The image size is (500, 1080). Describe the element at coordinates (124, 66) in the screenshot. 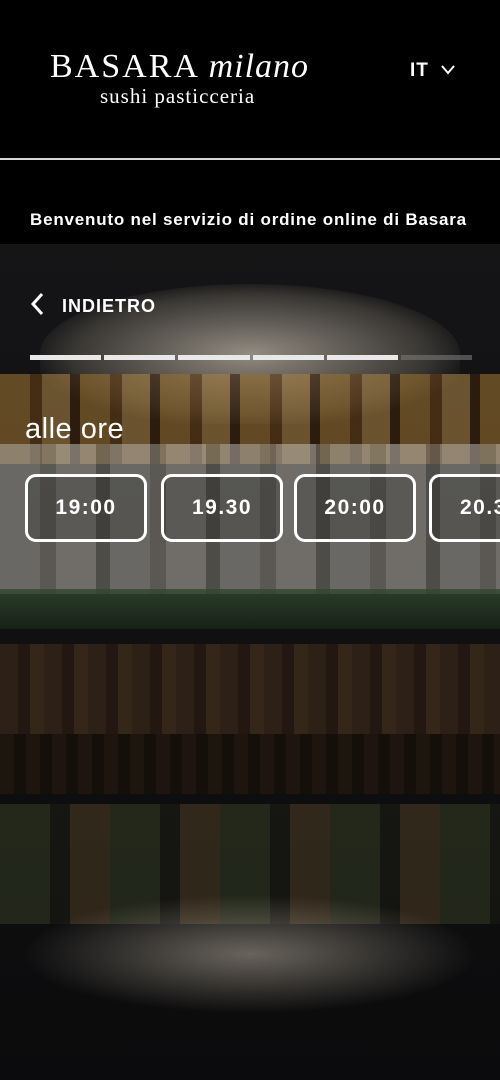

I see `brand-name: BASARA` at that location.